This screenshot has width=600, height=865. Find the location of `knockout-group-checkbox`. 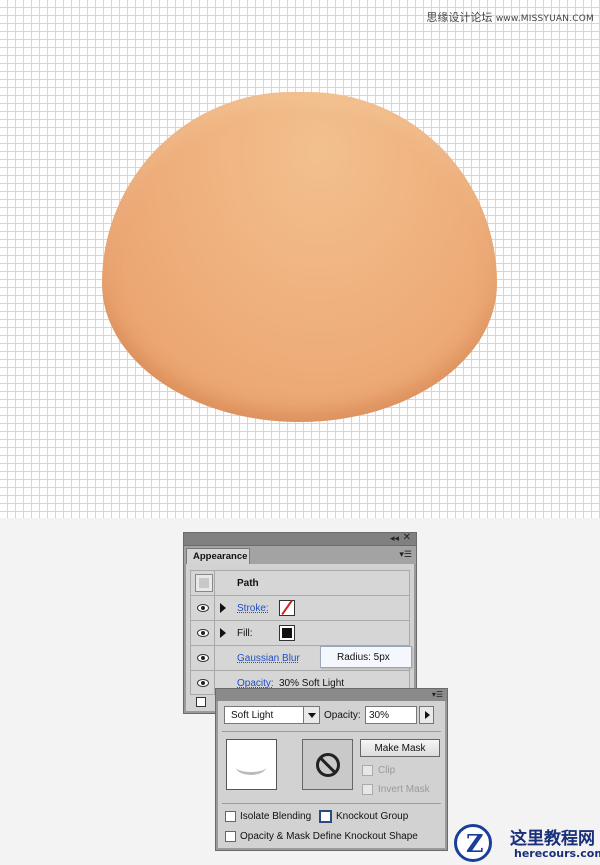

knockout-group-checkbox is located at coordinates (325, 816).